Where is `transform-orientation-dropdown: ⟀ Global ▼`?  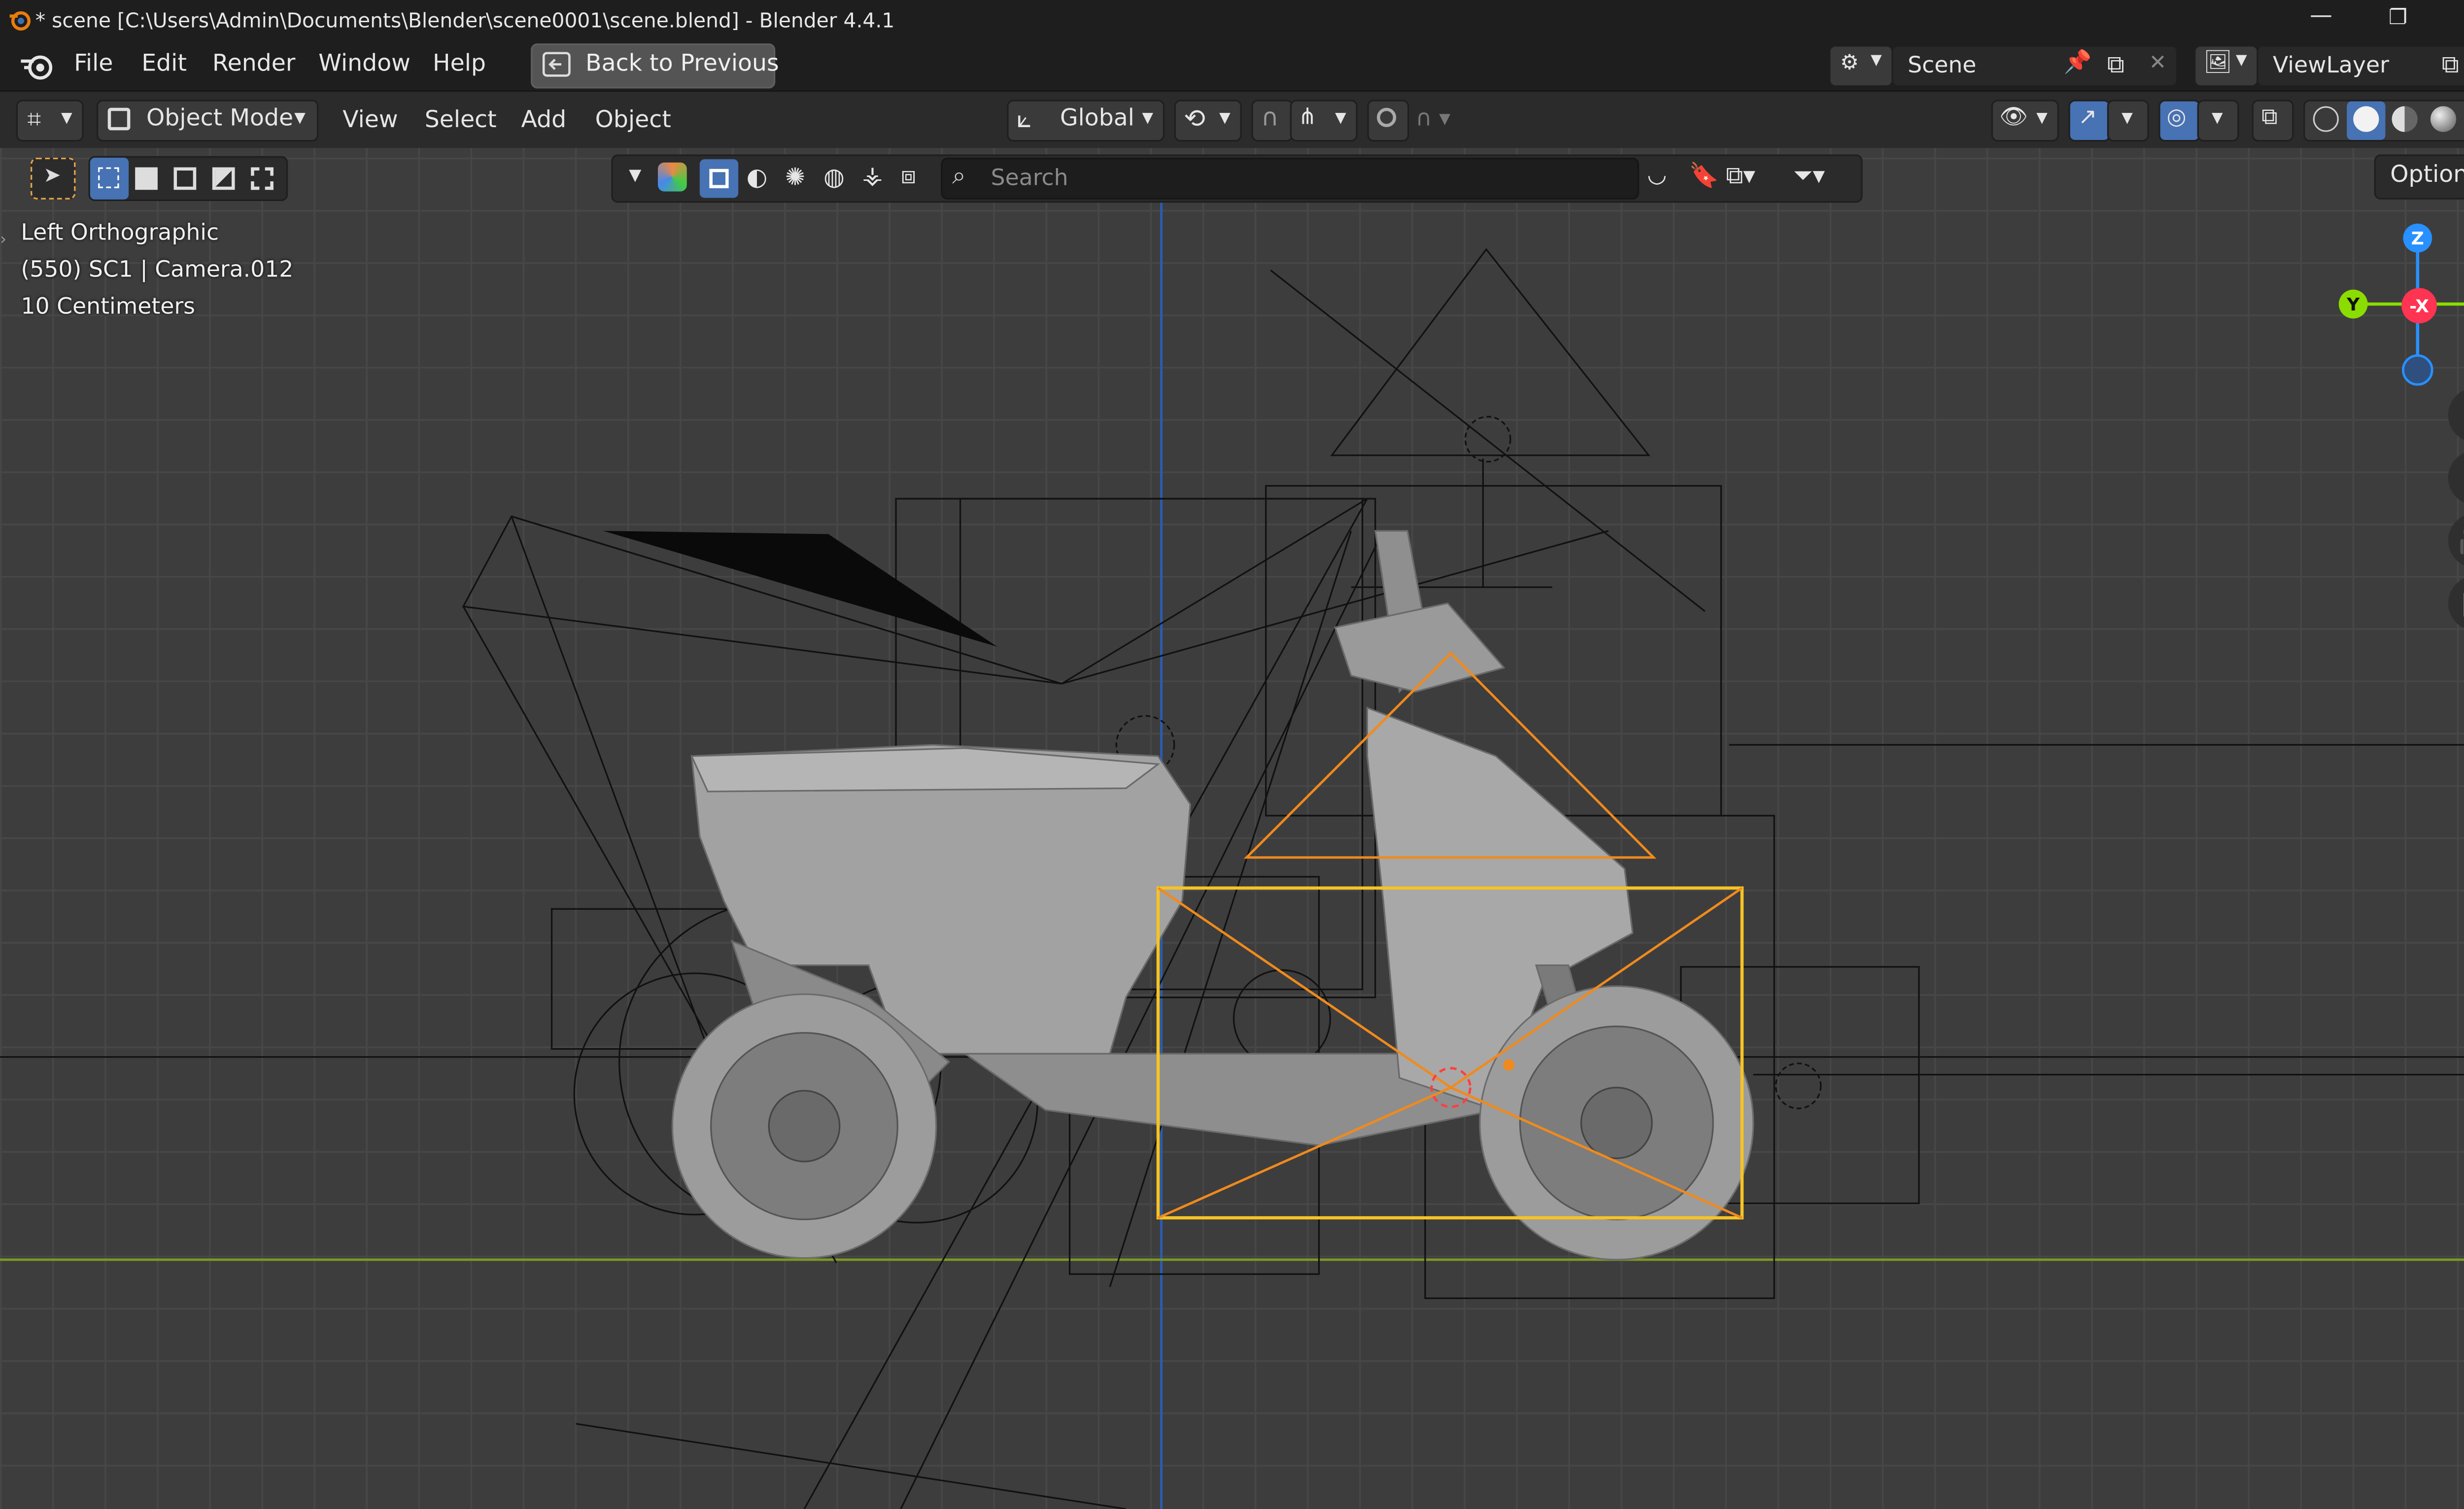 transform-orientation-dropdown: ⟀ Global ▼ is located at coordinates (1086, 121).